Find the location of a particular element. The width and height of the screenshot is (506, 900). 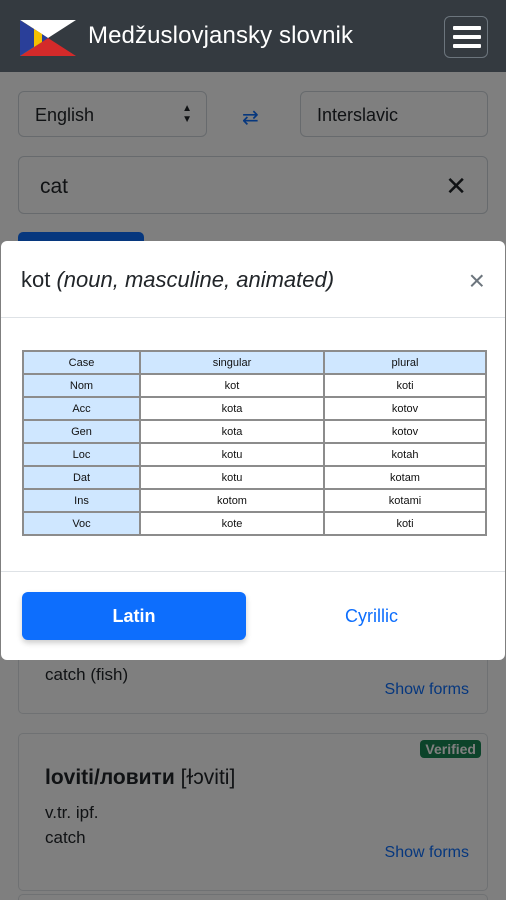

flag-icon is located at coordinates (48, 38).